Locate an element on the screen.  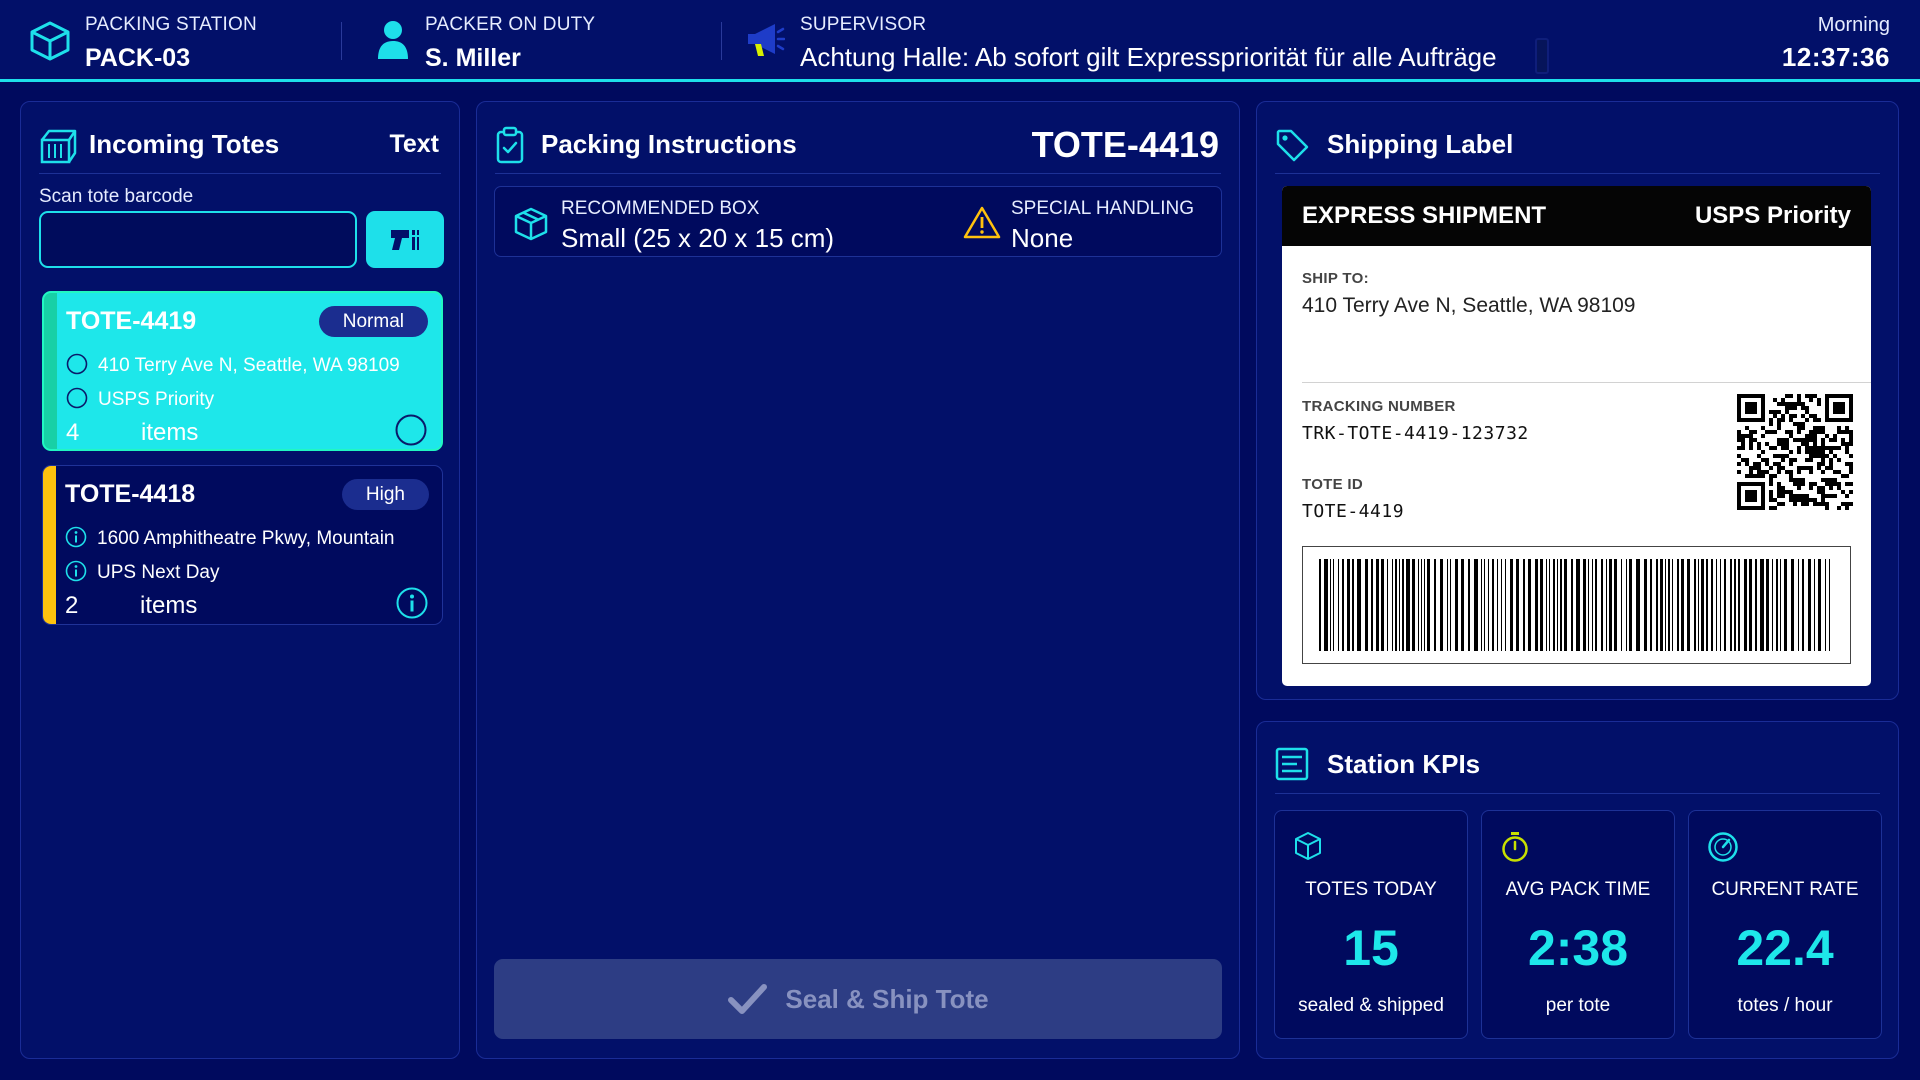
barcode-frame is located at coordinates (1576, 605).